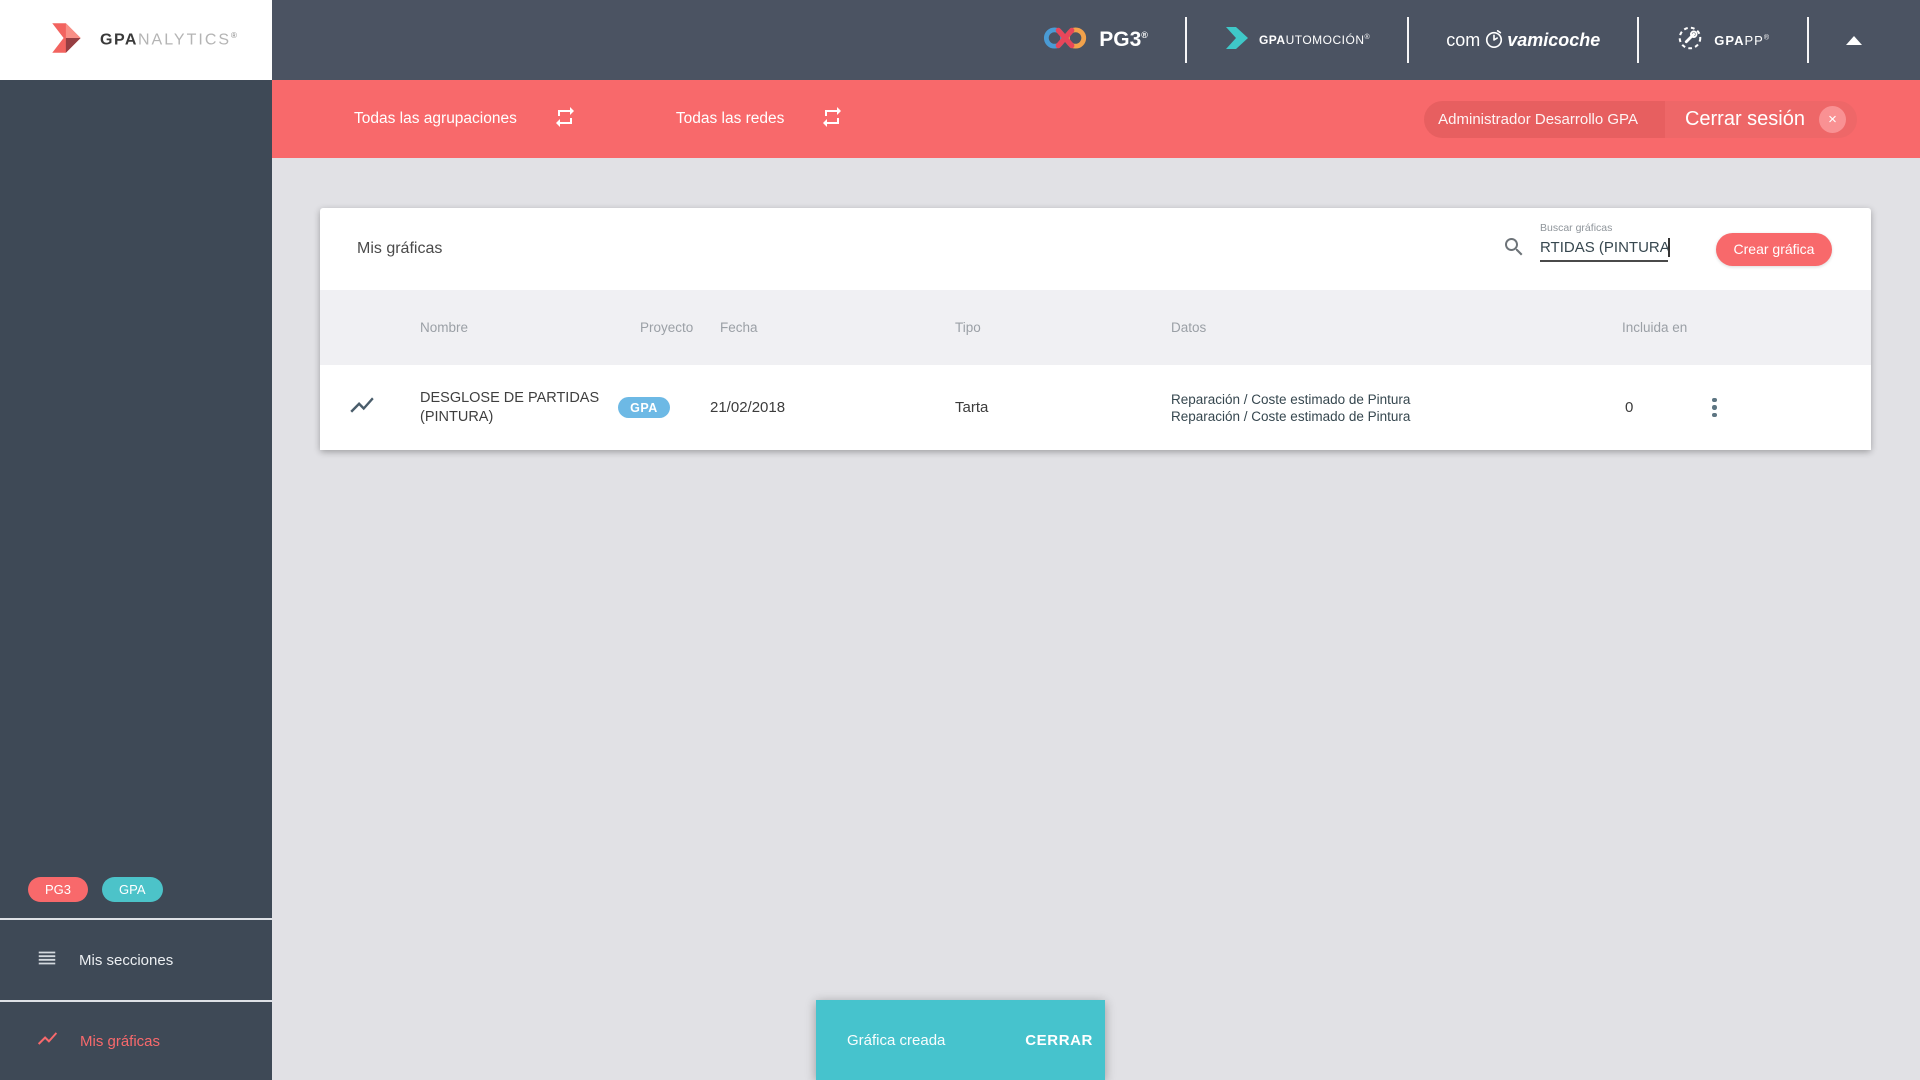  I want to click on groupings-filter-label: Todas las agrupaciones, so click(435, 118).